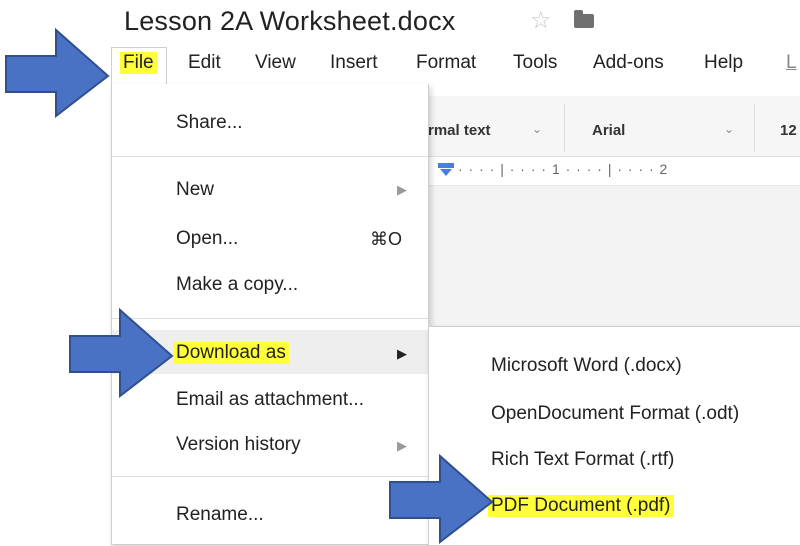 The width and height of the screenshot is (800, 546). Describe the element at coordinates (615, 414) in the screenshot. I see `download-odt: OpenDocument Format (.odt)` at that location.